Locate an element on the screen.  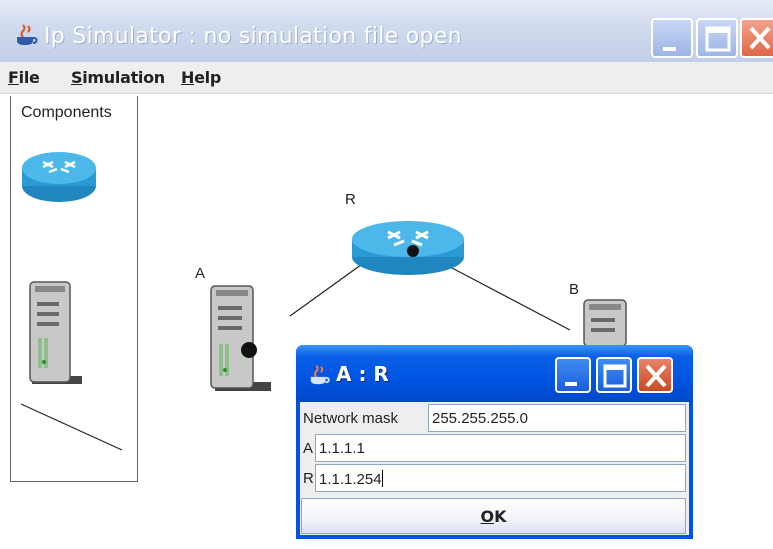
text-caret is located at coordinates (382, 478).